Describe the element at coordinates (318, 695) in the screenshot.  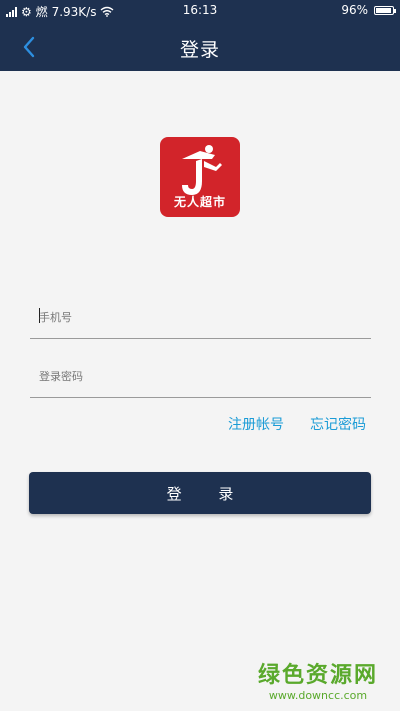
I see `watermark-url: www.downcc.com` at that location.